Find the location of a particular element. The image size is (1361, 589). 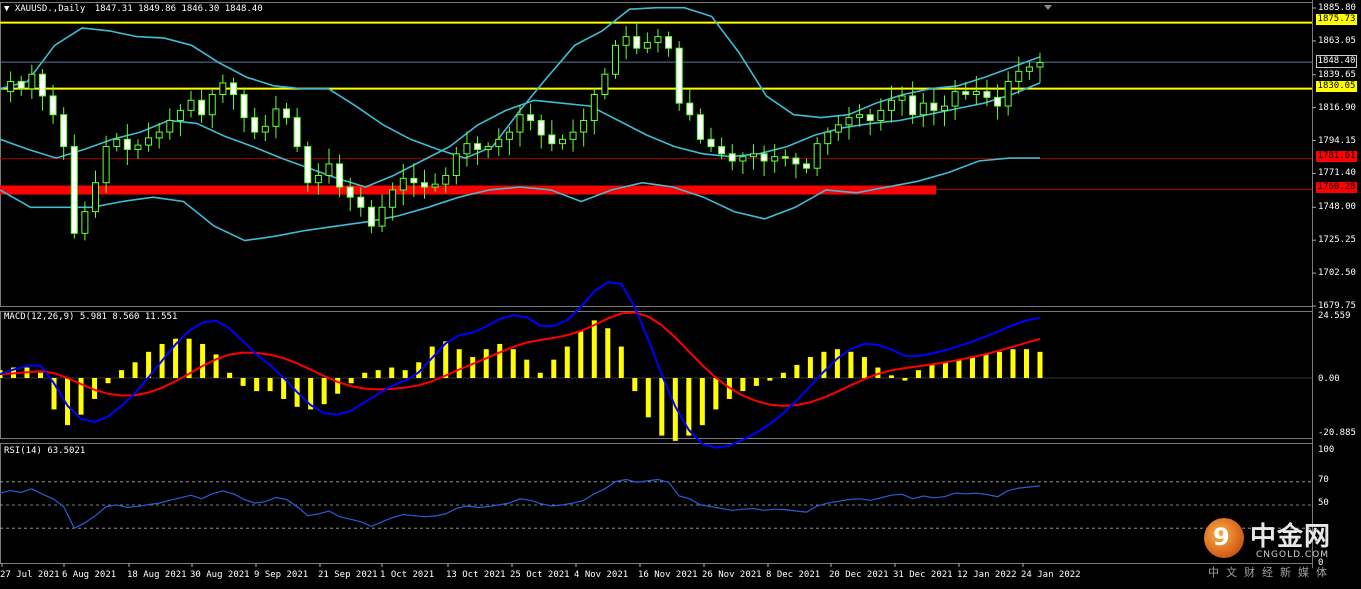

date-label: 30 Aug 2021 is located at coordinates (220, 575).